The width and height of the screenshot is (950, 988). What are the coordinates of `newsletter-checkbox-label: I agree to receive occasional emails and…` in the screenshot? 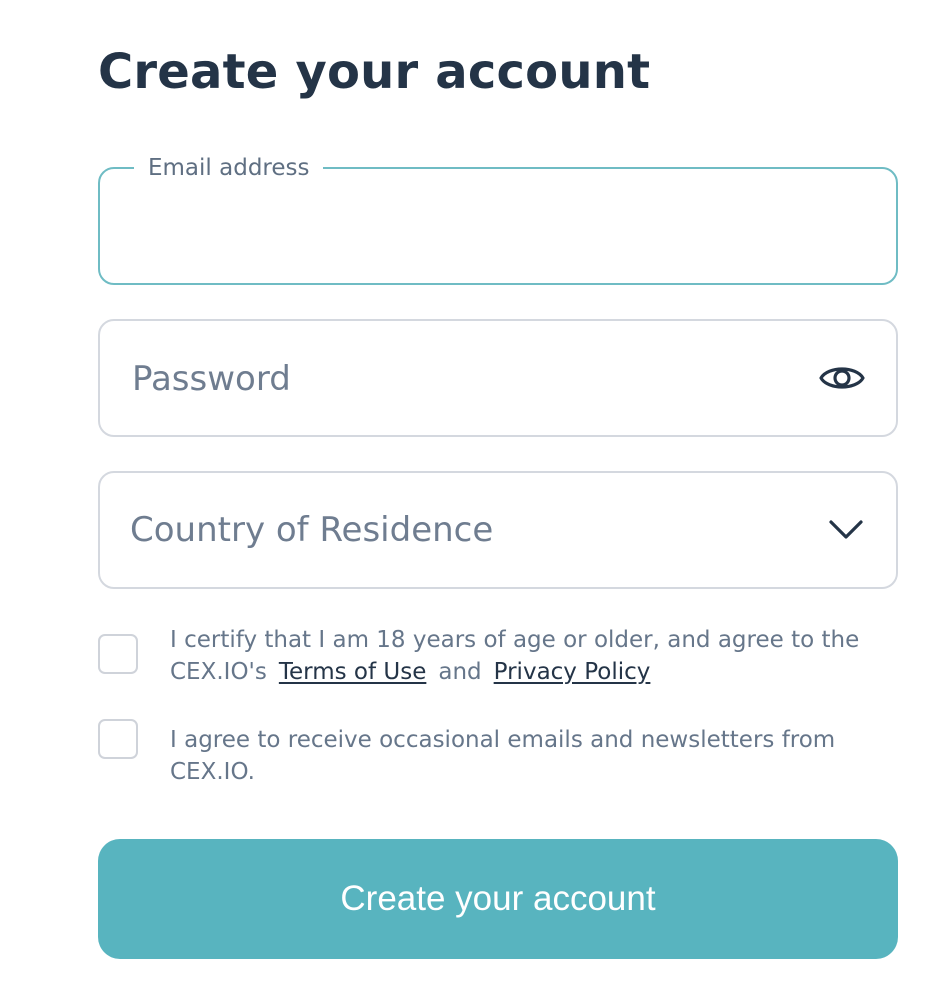 It's located at (503, 756).